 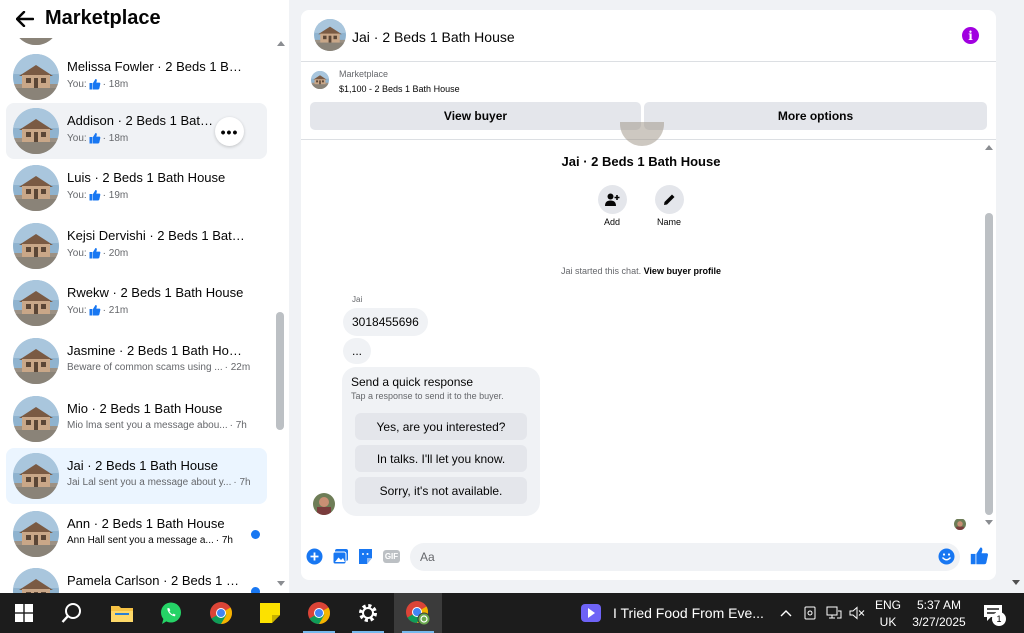 What do you see at coordinates (364, 74) in the screenshot?
I see `marketplace-label: Marketplace` at bounding box center [364, 74].